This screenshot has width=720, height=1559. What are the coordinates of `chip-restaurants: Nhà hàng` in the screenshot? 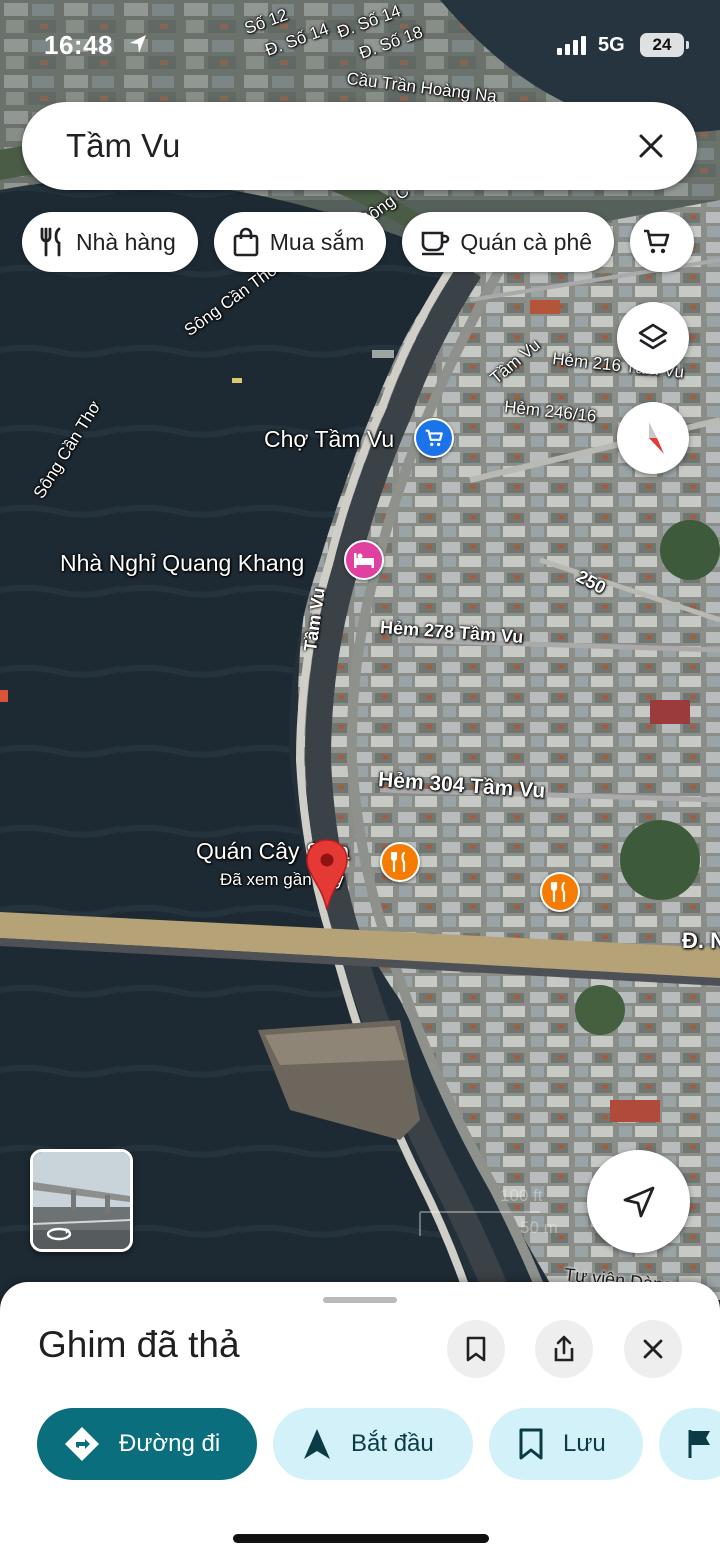 It's located at (110, 242).